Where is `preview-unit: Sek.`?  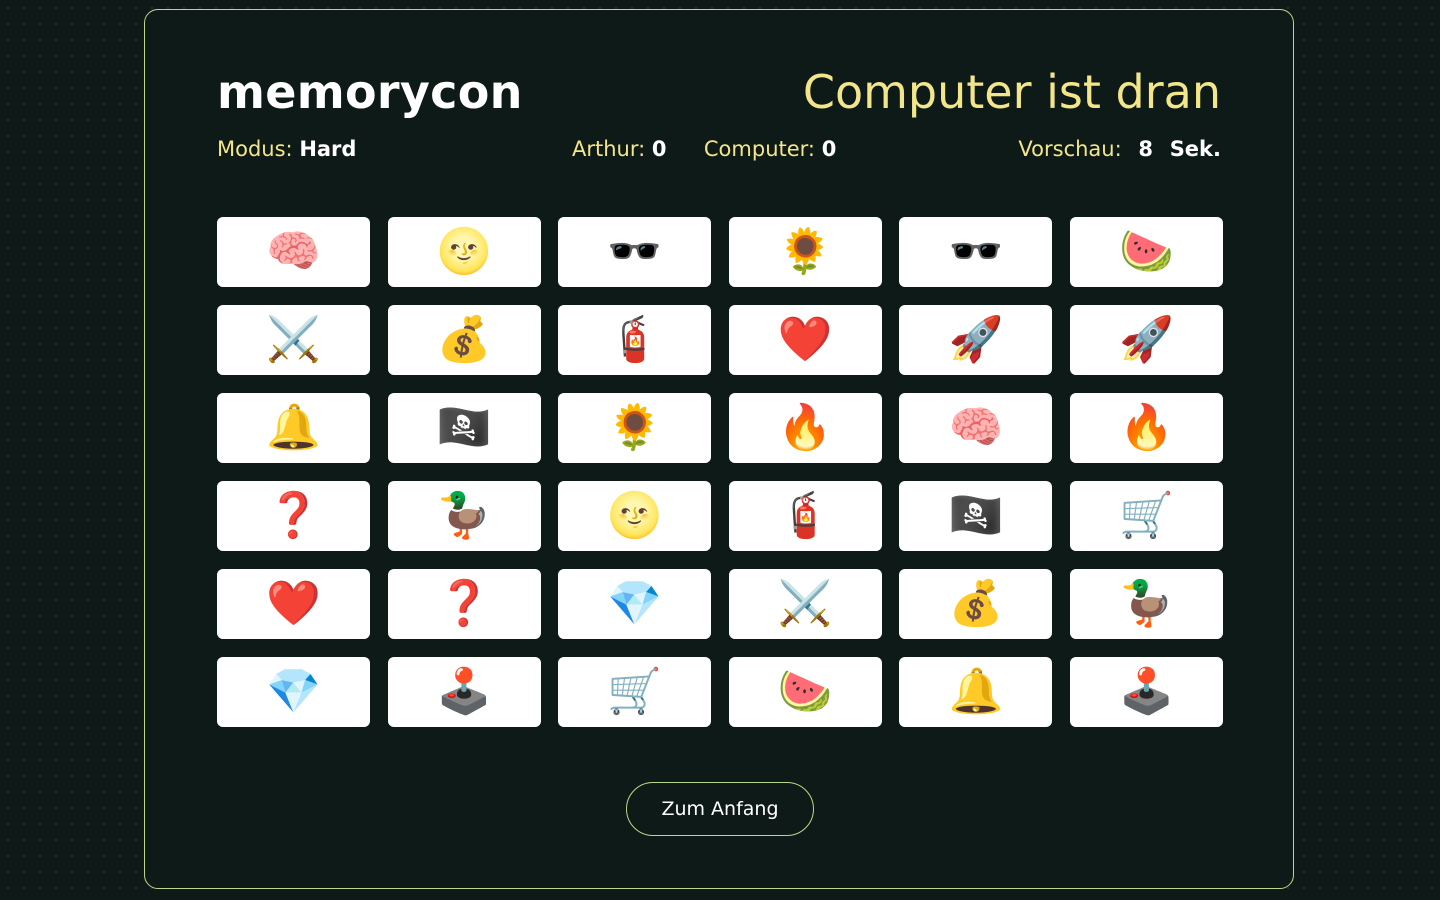
preview-unit: Sek. is located at coordinates (1195, 149).